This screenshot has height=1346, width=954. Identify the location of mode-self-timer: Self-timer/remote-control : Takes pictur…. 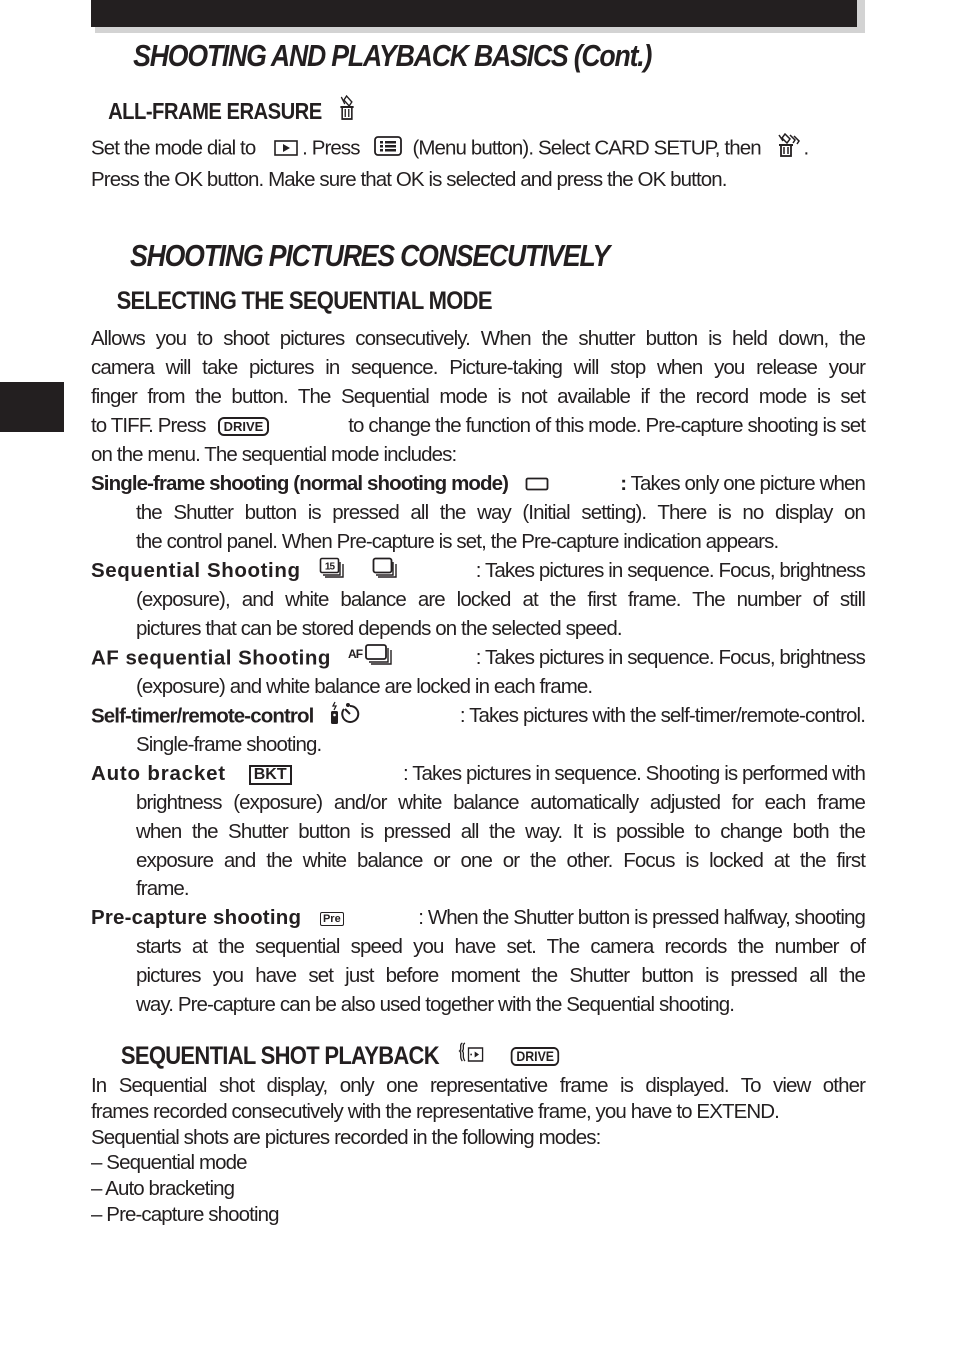
(478, 717).